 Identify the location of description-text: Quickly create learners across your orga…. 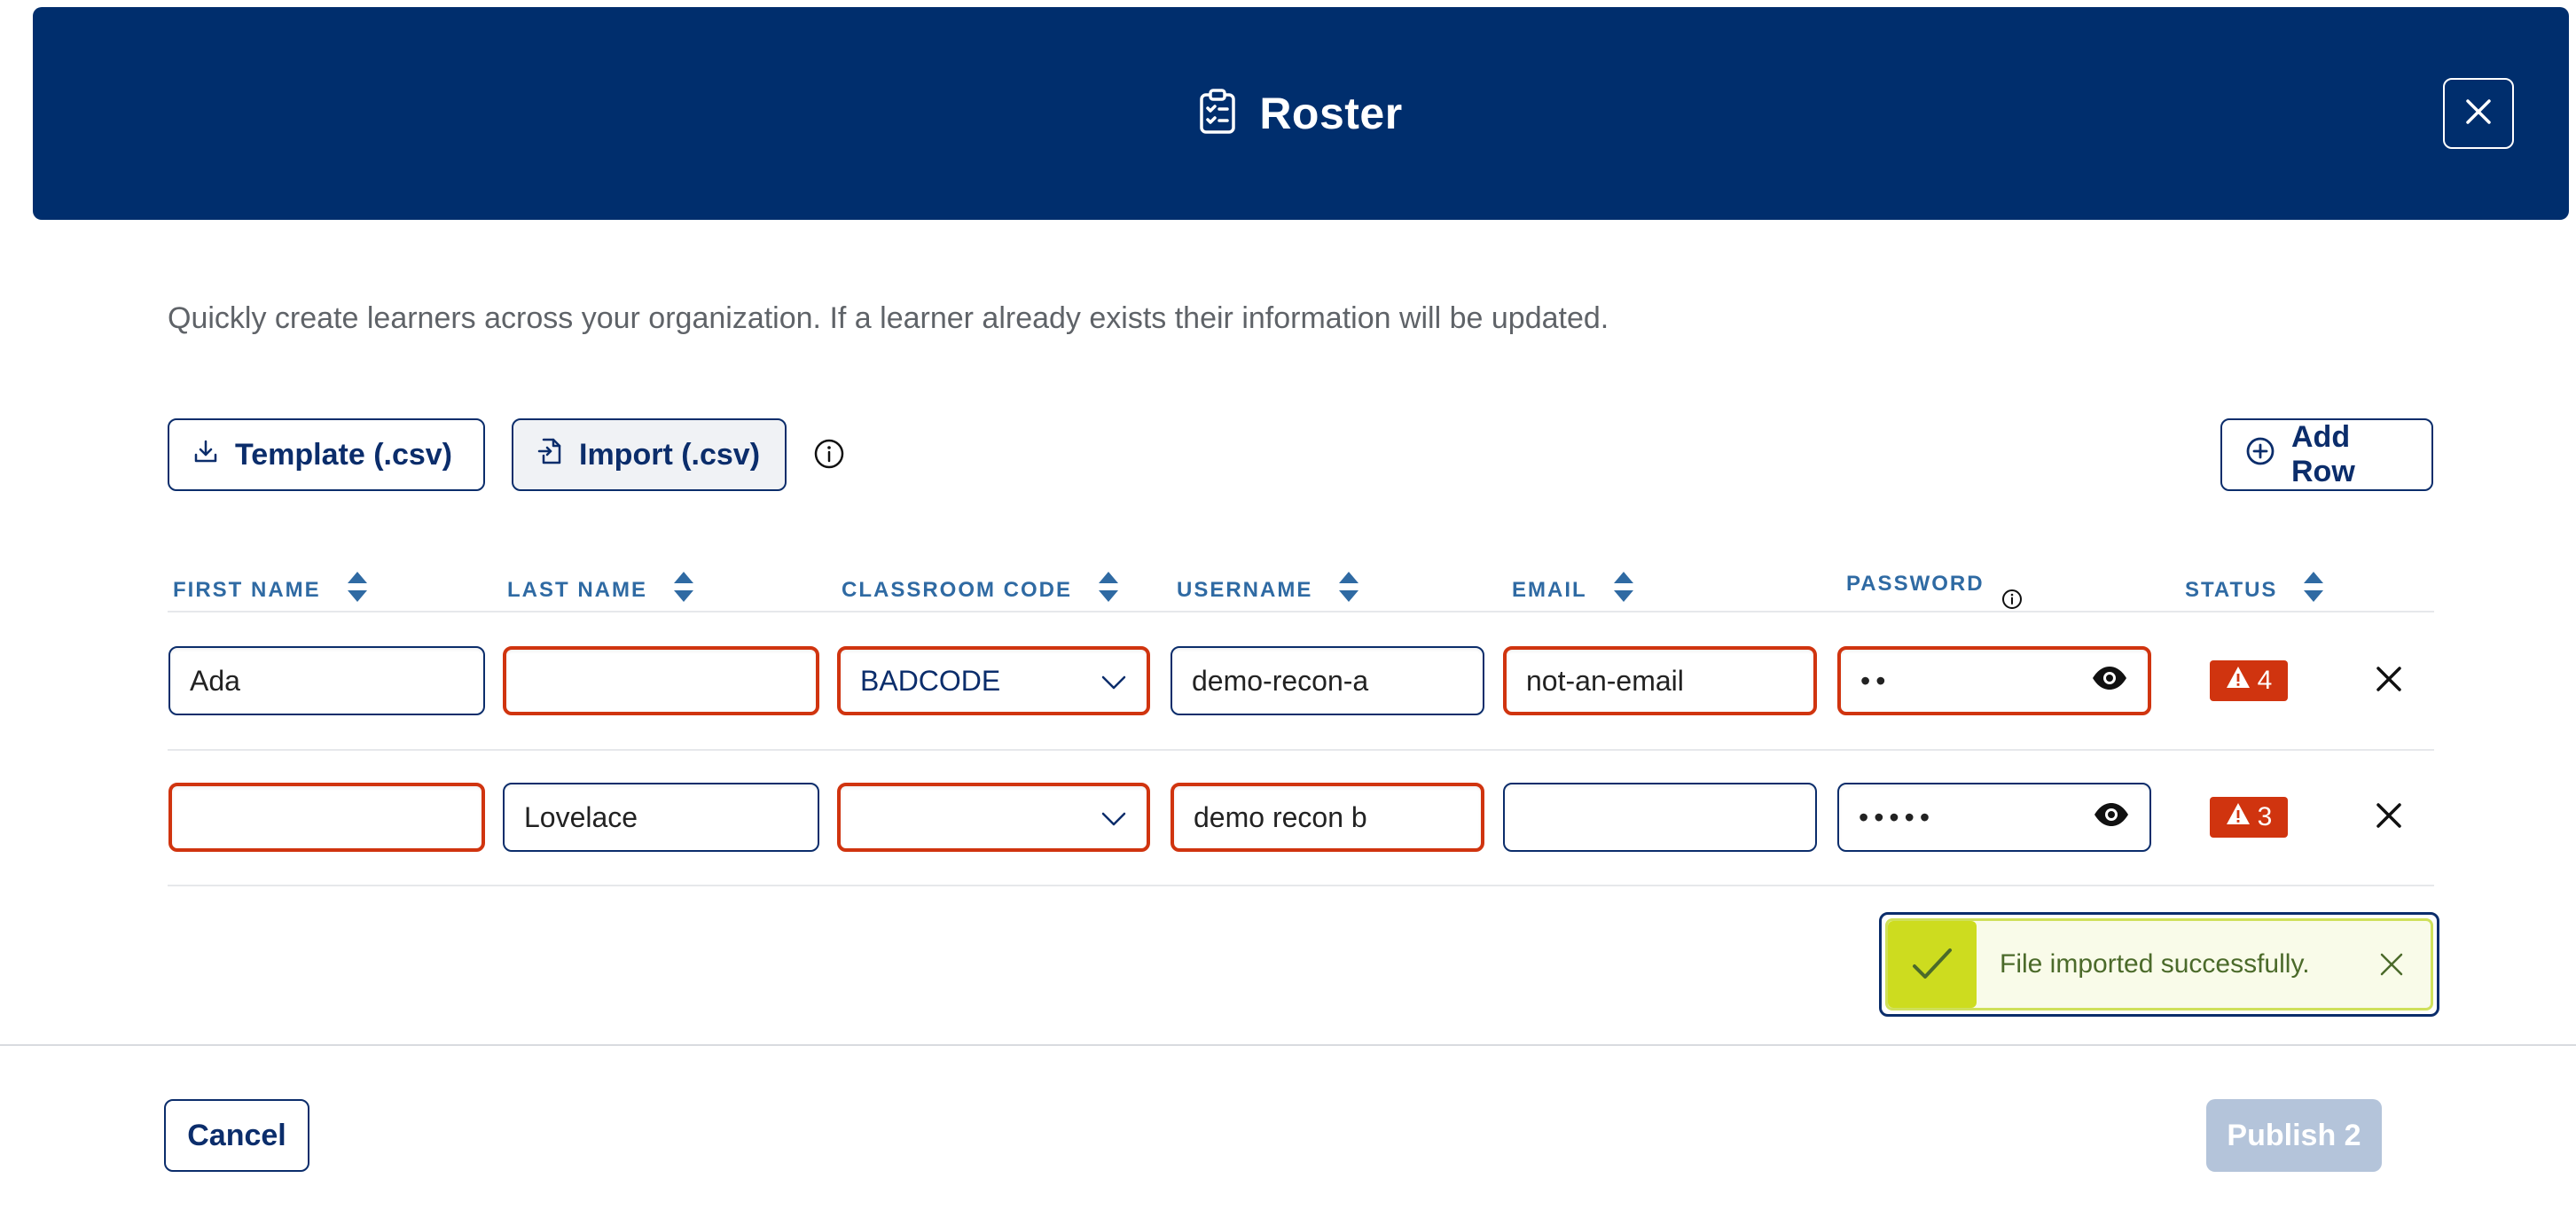
(888, 318).